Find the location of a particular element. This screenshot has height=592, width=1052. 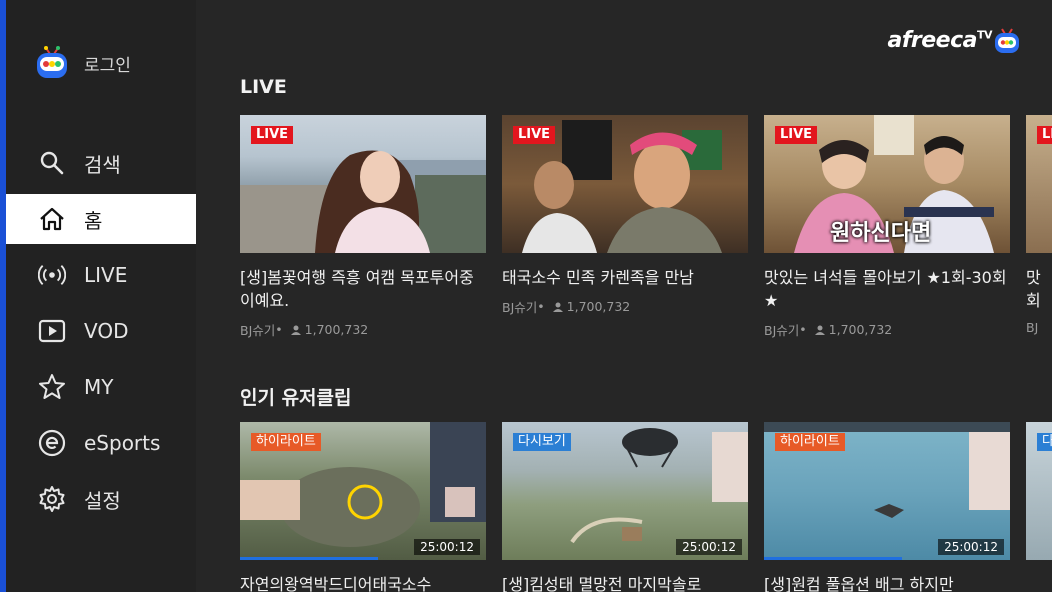

star-icon is located at coordinates (52, 387).